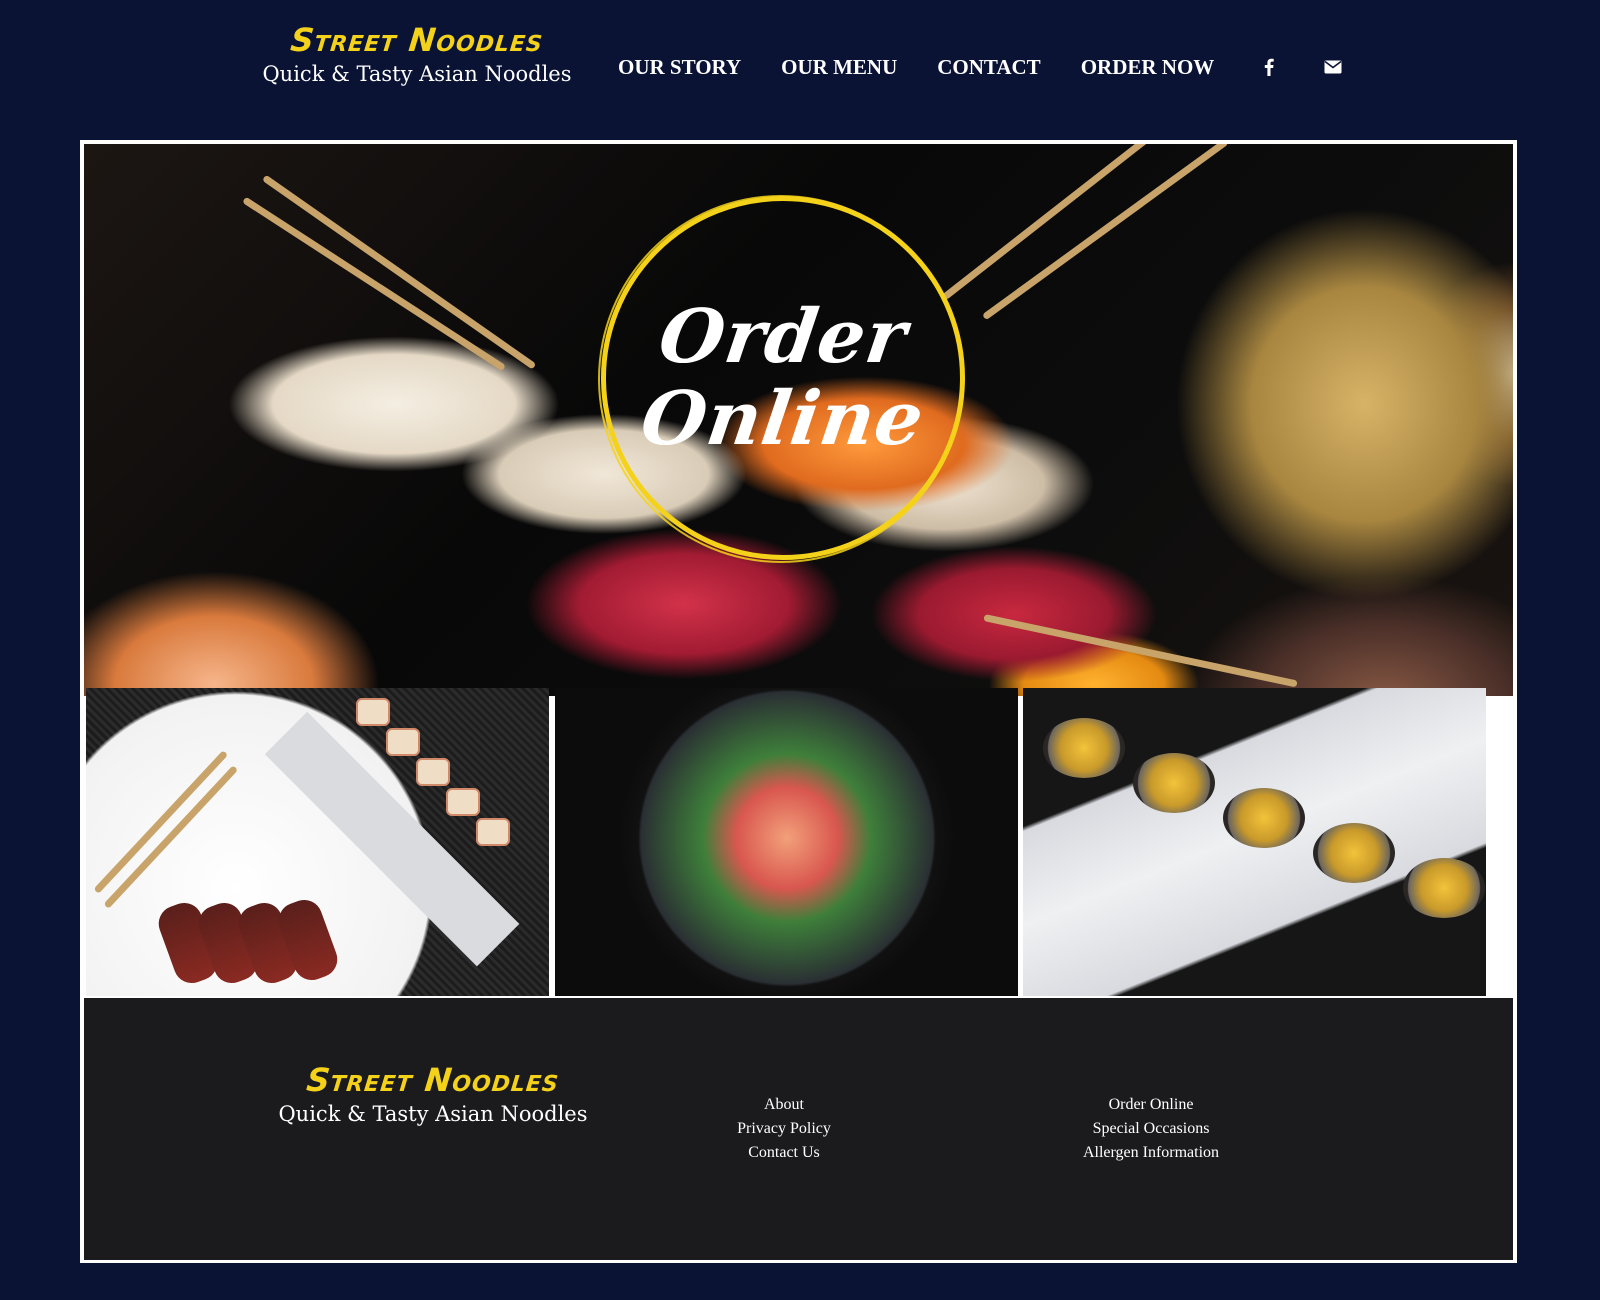 The height and width of the screenshot is (1300, 1600). Describe the element at coordinates (839, 67) in the screenshot. I see `nav-our-menu: OUR MENU` at that location.